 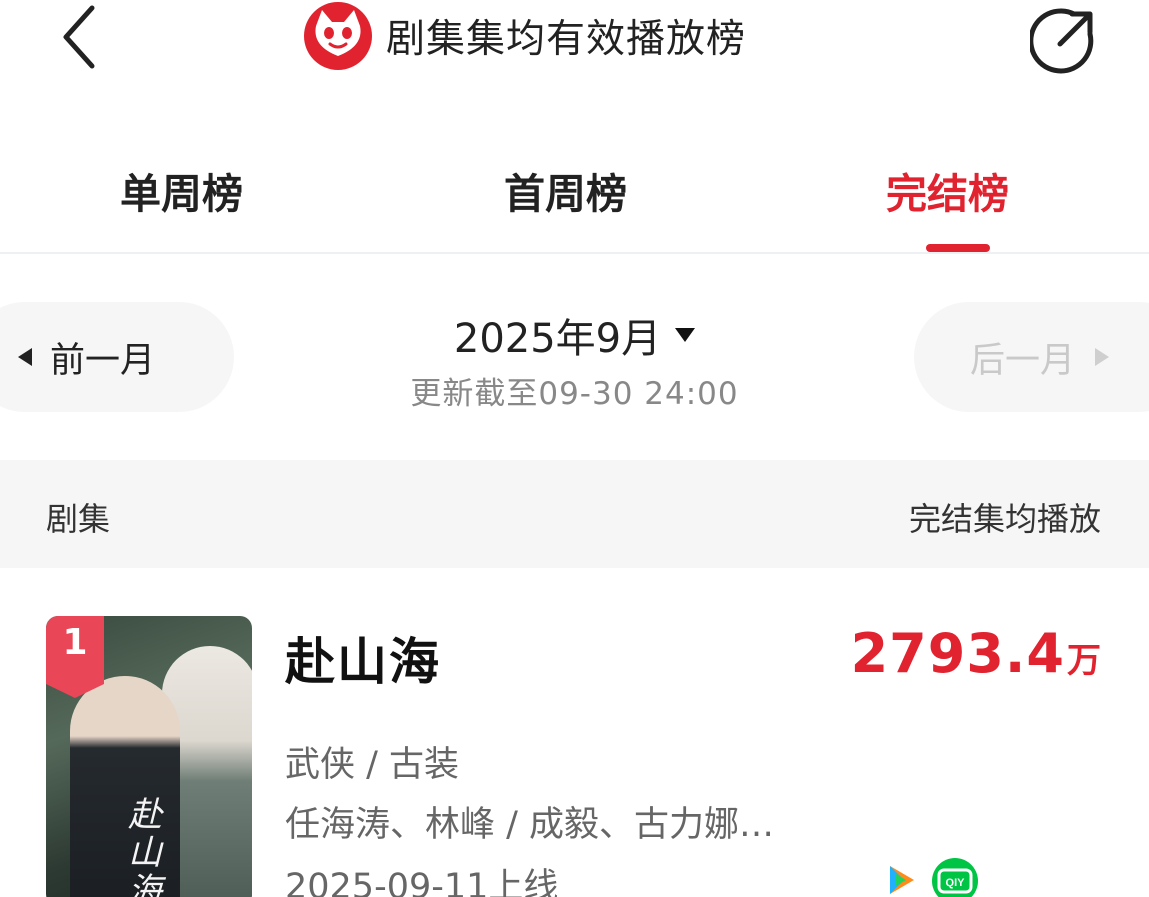 What do you see at coordinates (372, 765) in the screenshot?
I see `show-genre: 武侠 / 古装` at bounding box center [372, 765].